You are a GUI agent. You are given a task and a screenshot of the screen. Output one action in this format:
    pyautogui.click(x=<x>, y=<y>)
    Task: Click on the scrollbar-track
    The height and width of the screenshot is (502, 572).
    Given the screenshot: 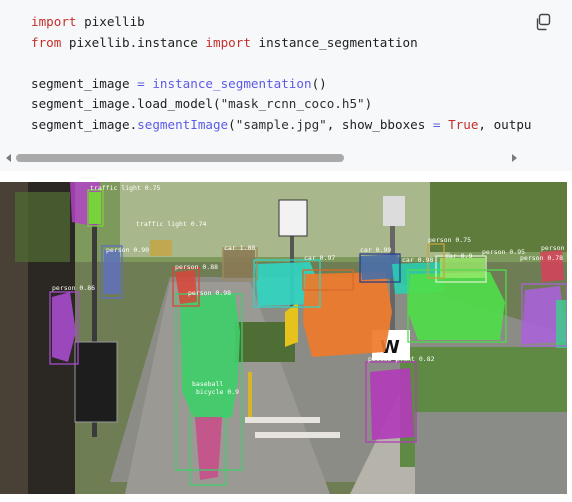 What is the action you would take?
    pyautogui.click(x=261, y=158)
    